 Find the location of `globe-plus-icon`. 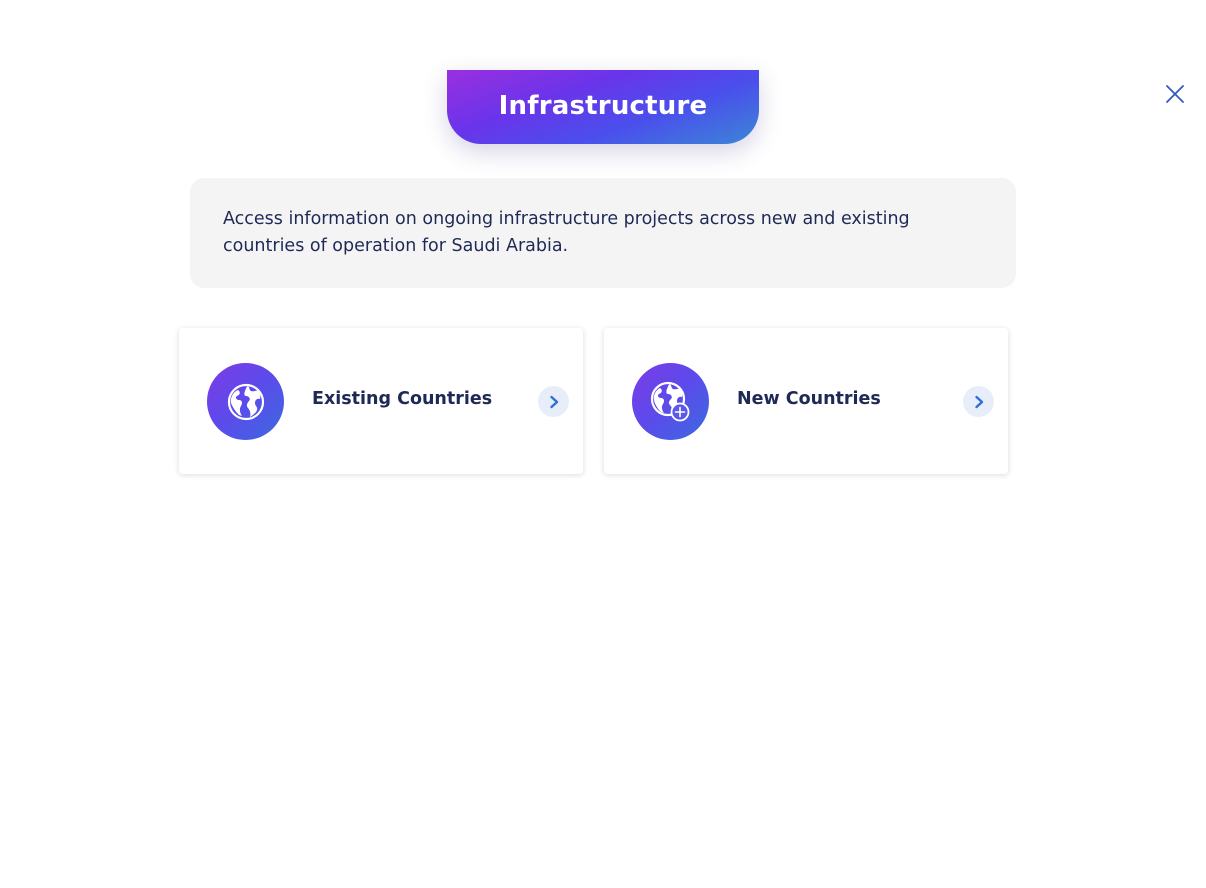

globe-plus-icon is located at coordinates (669, 401).